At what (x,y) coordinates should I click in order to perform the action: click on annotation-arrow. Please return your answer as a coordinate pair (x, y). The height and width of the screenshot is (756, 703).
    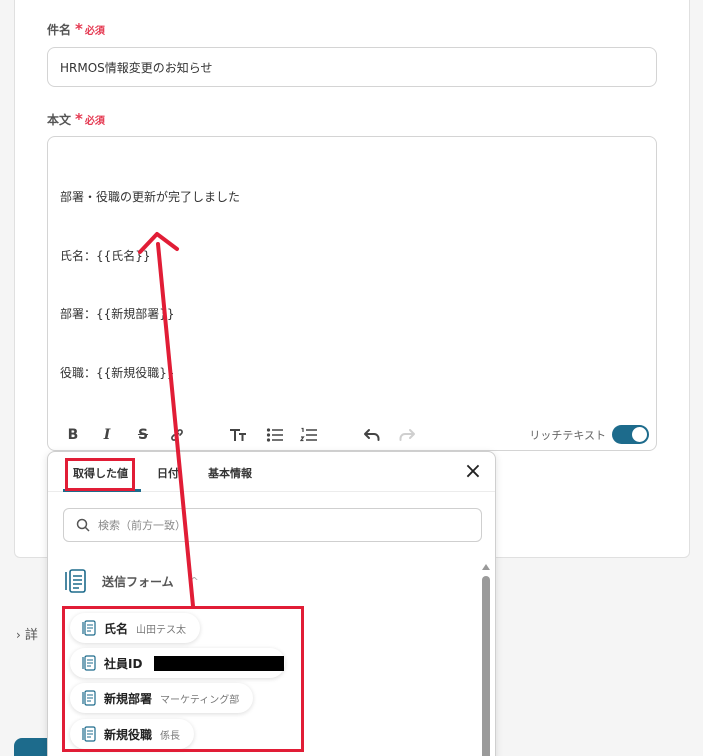
    Looking at the image, I should click on (166, 420).